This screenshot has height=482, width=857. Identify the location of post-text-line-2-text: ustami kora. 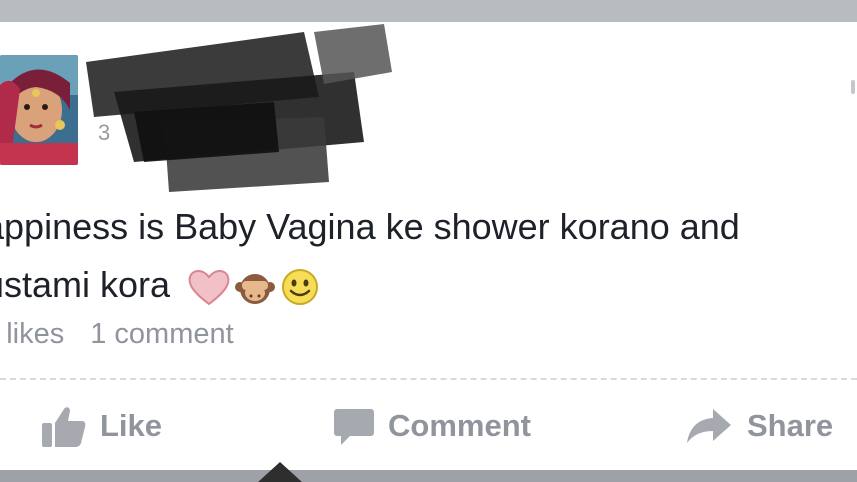
(85, 284).